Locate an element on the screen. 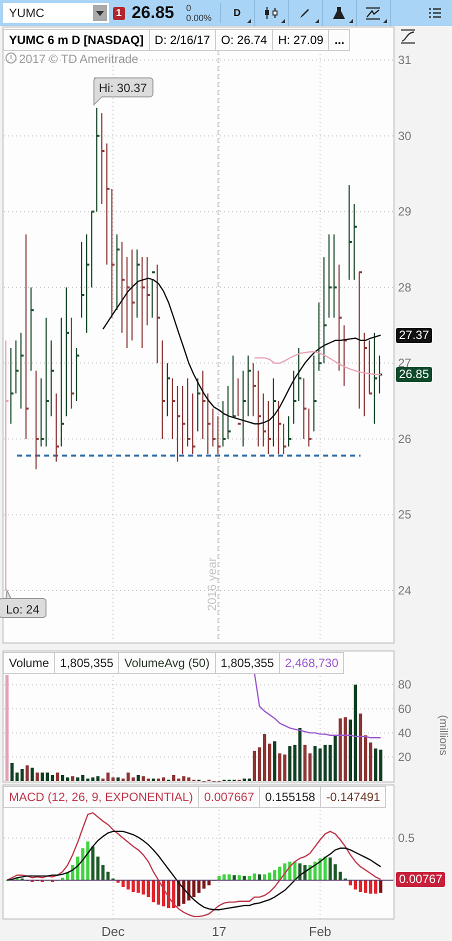 This screenshot has width=452, height=941. axis-label: 28 is located at coordinates (405, 287).